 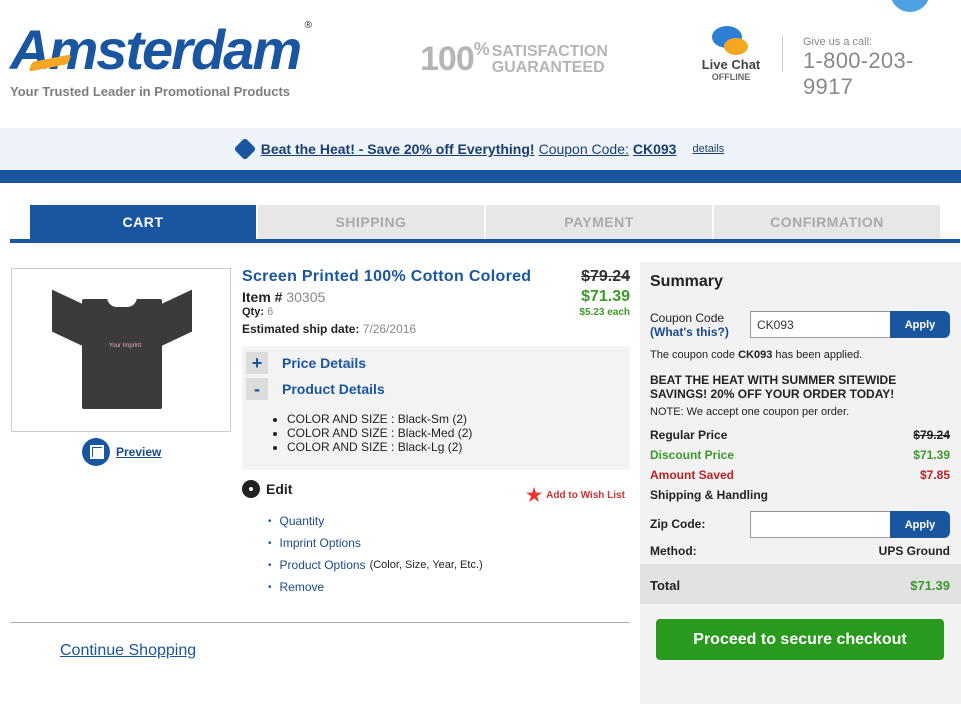 I want to click on item-label: Item #, so click(x=262, y=297).